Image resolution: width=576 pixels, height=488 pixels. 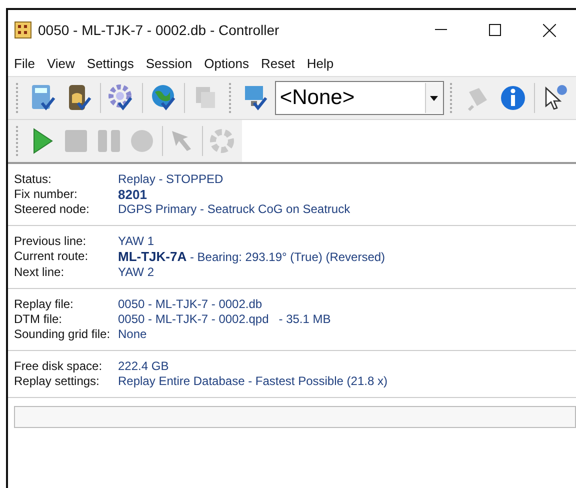 What do you see at coordinates (512, 98) in the screenshot?
I see `info-icon` at bounding box center [512, 98].